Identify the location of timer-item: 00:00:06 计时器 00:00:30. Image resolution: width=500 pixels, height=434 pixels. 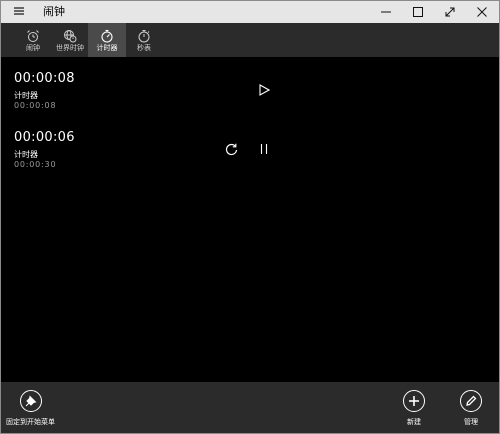
(44, 150).